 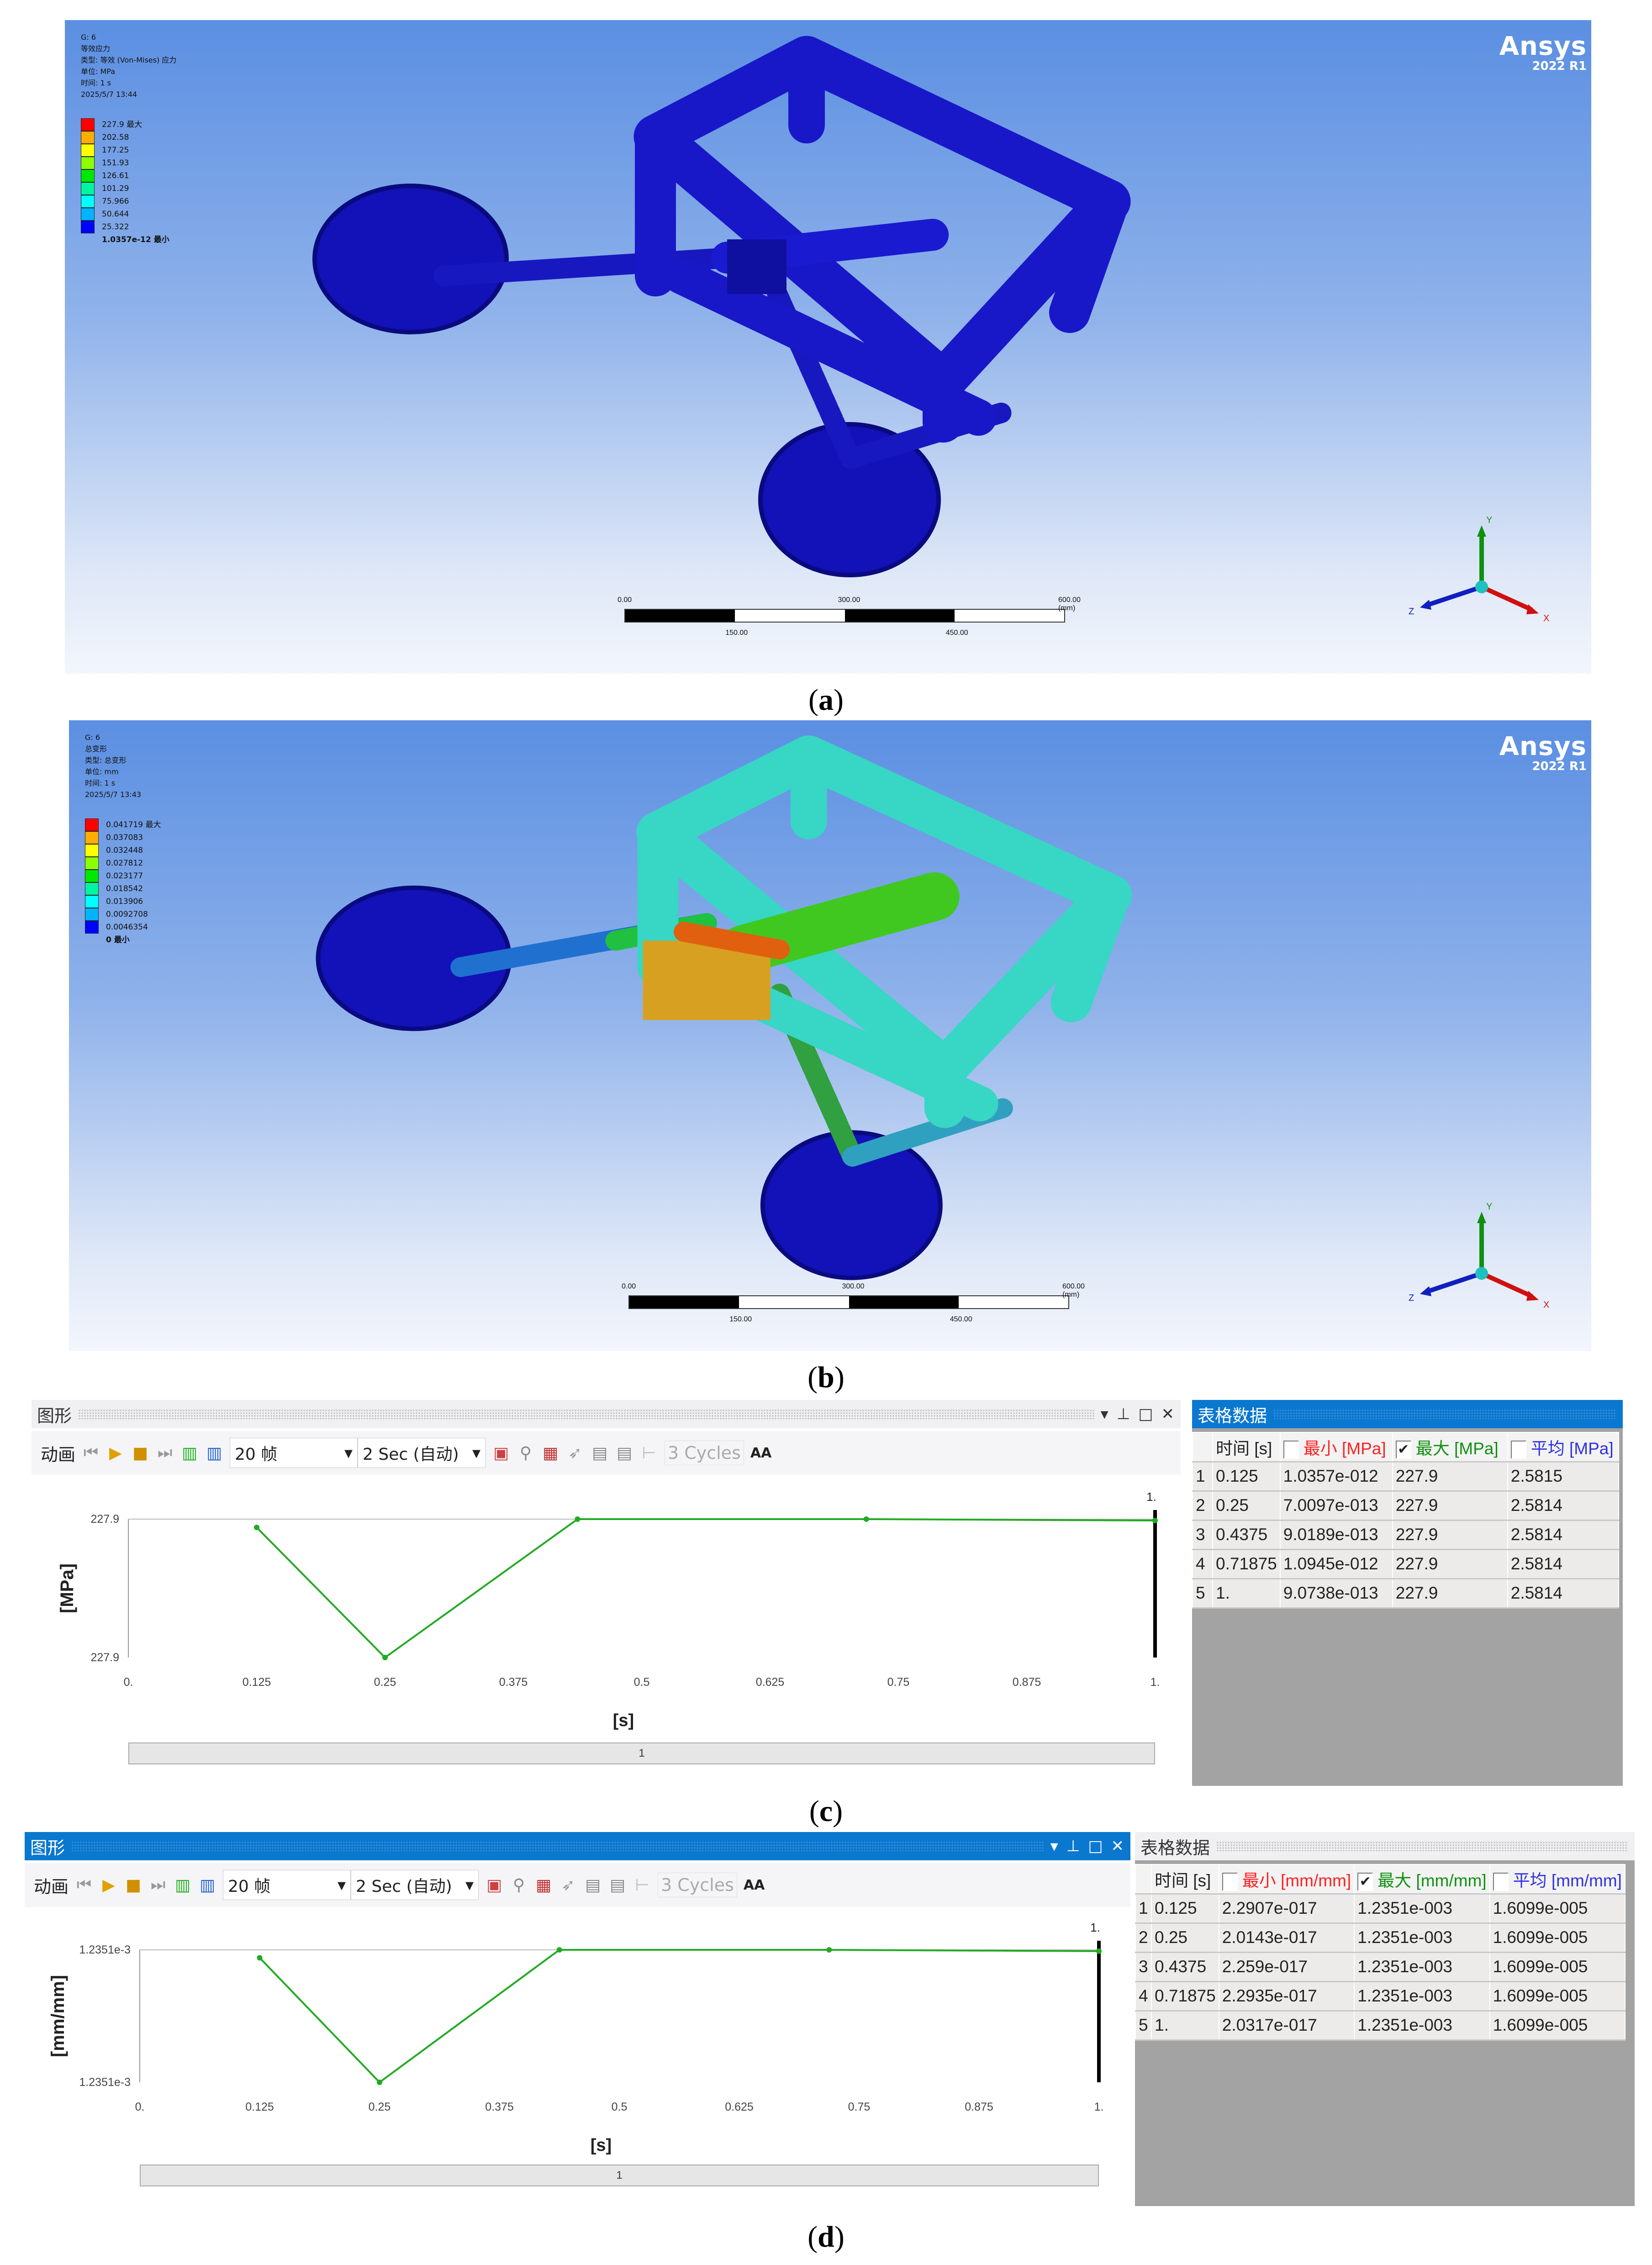 I want to click on axis-triad-icon: Y Z X, so click(x=1479, y=569).